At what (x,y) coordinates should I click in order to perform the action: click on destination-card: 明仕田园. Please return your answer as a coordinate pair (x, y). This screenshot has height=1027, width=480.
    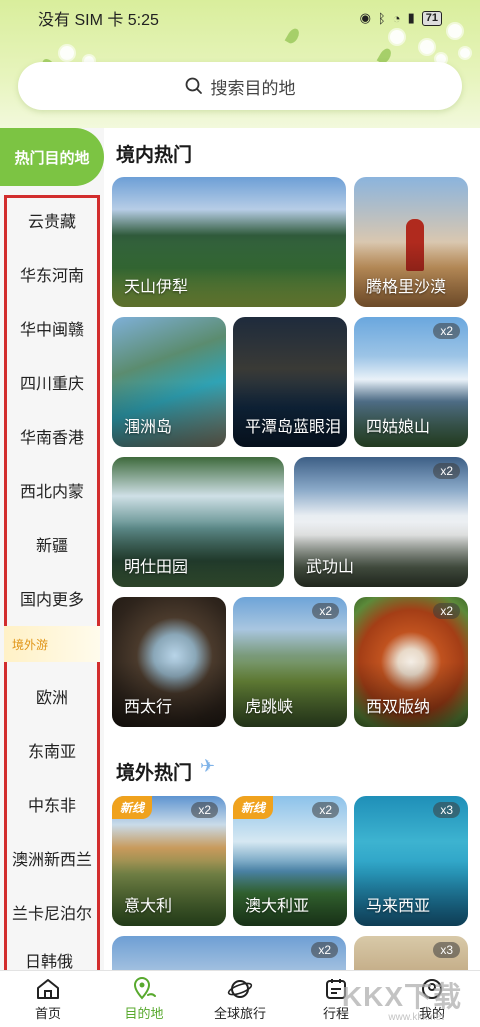
    Looking at the image, I should click on (198, 522).